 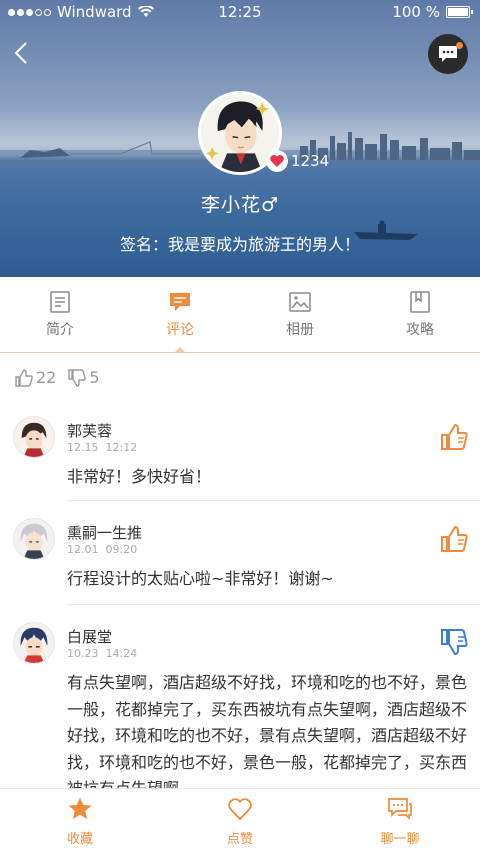 I want to click on comment-time: 14:24, so click(x=121, y=653).